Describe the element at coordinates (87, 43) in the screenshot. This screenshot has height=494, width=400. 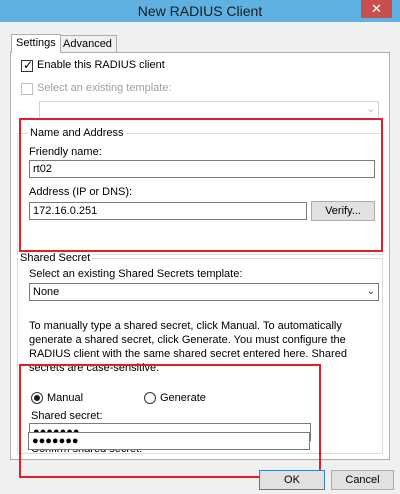
I see `tab-advanced: Advanced` at that location.